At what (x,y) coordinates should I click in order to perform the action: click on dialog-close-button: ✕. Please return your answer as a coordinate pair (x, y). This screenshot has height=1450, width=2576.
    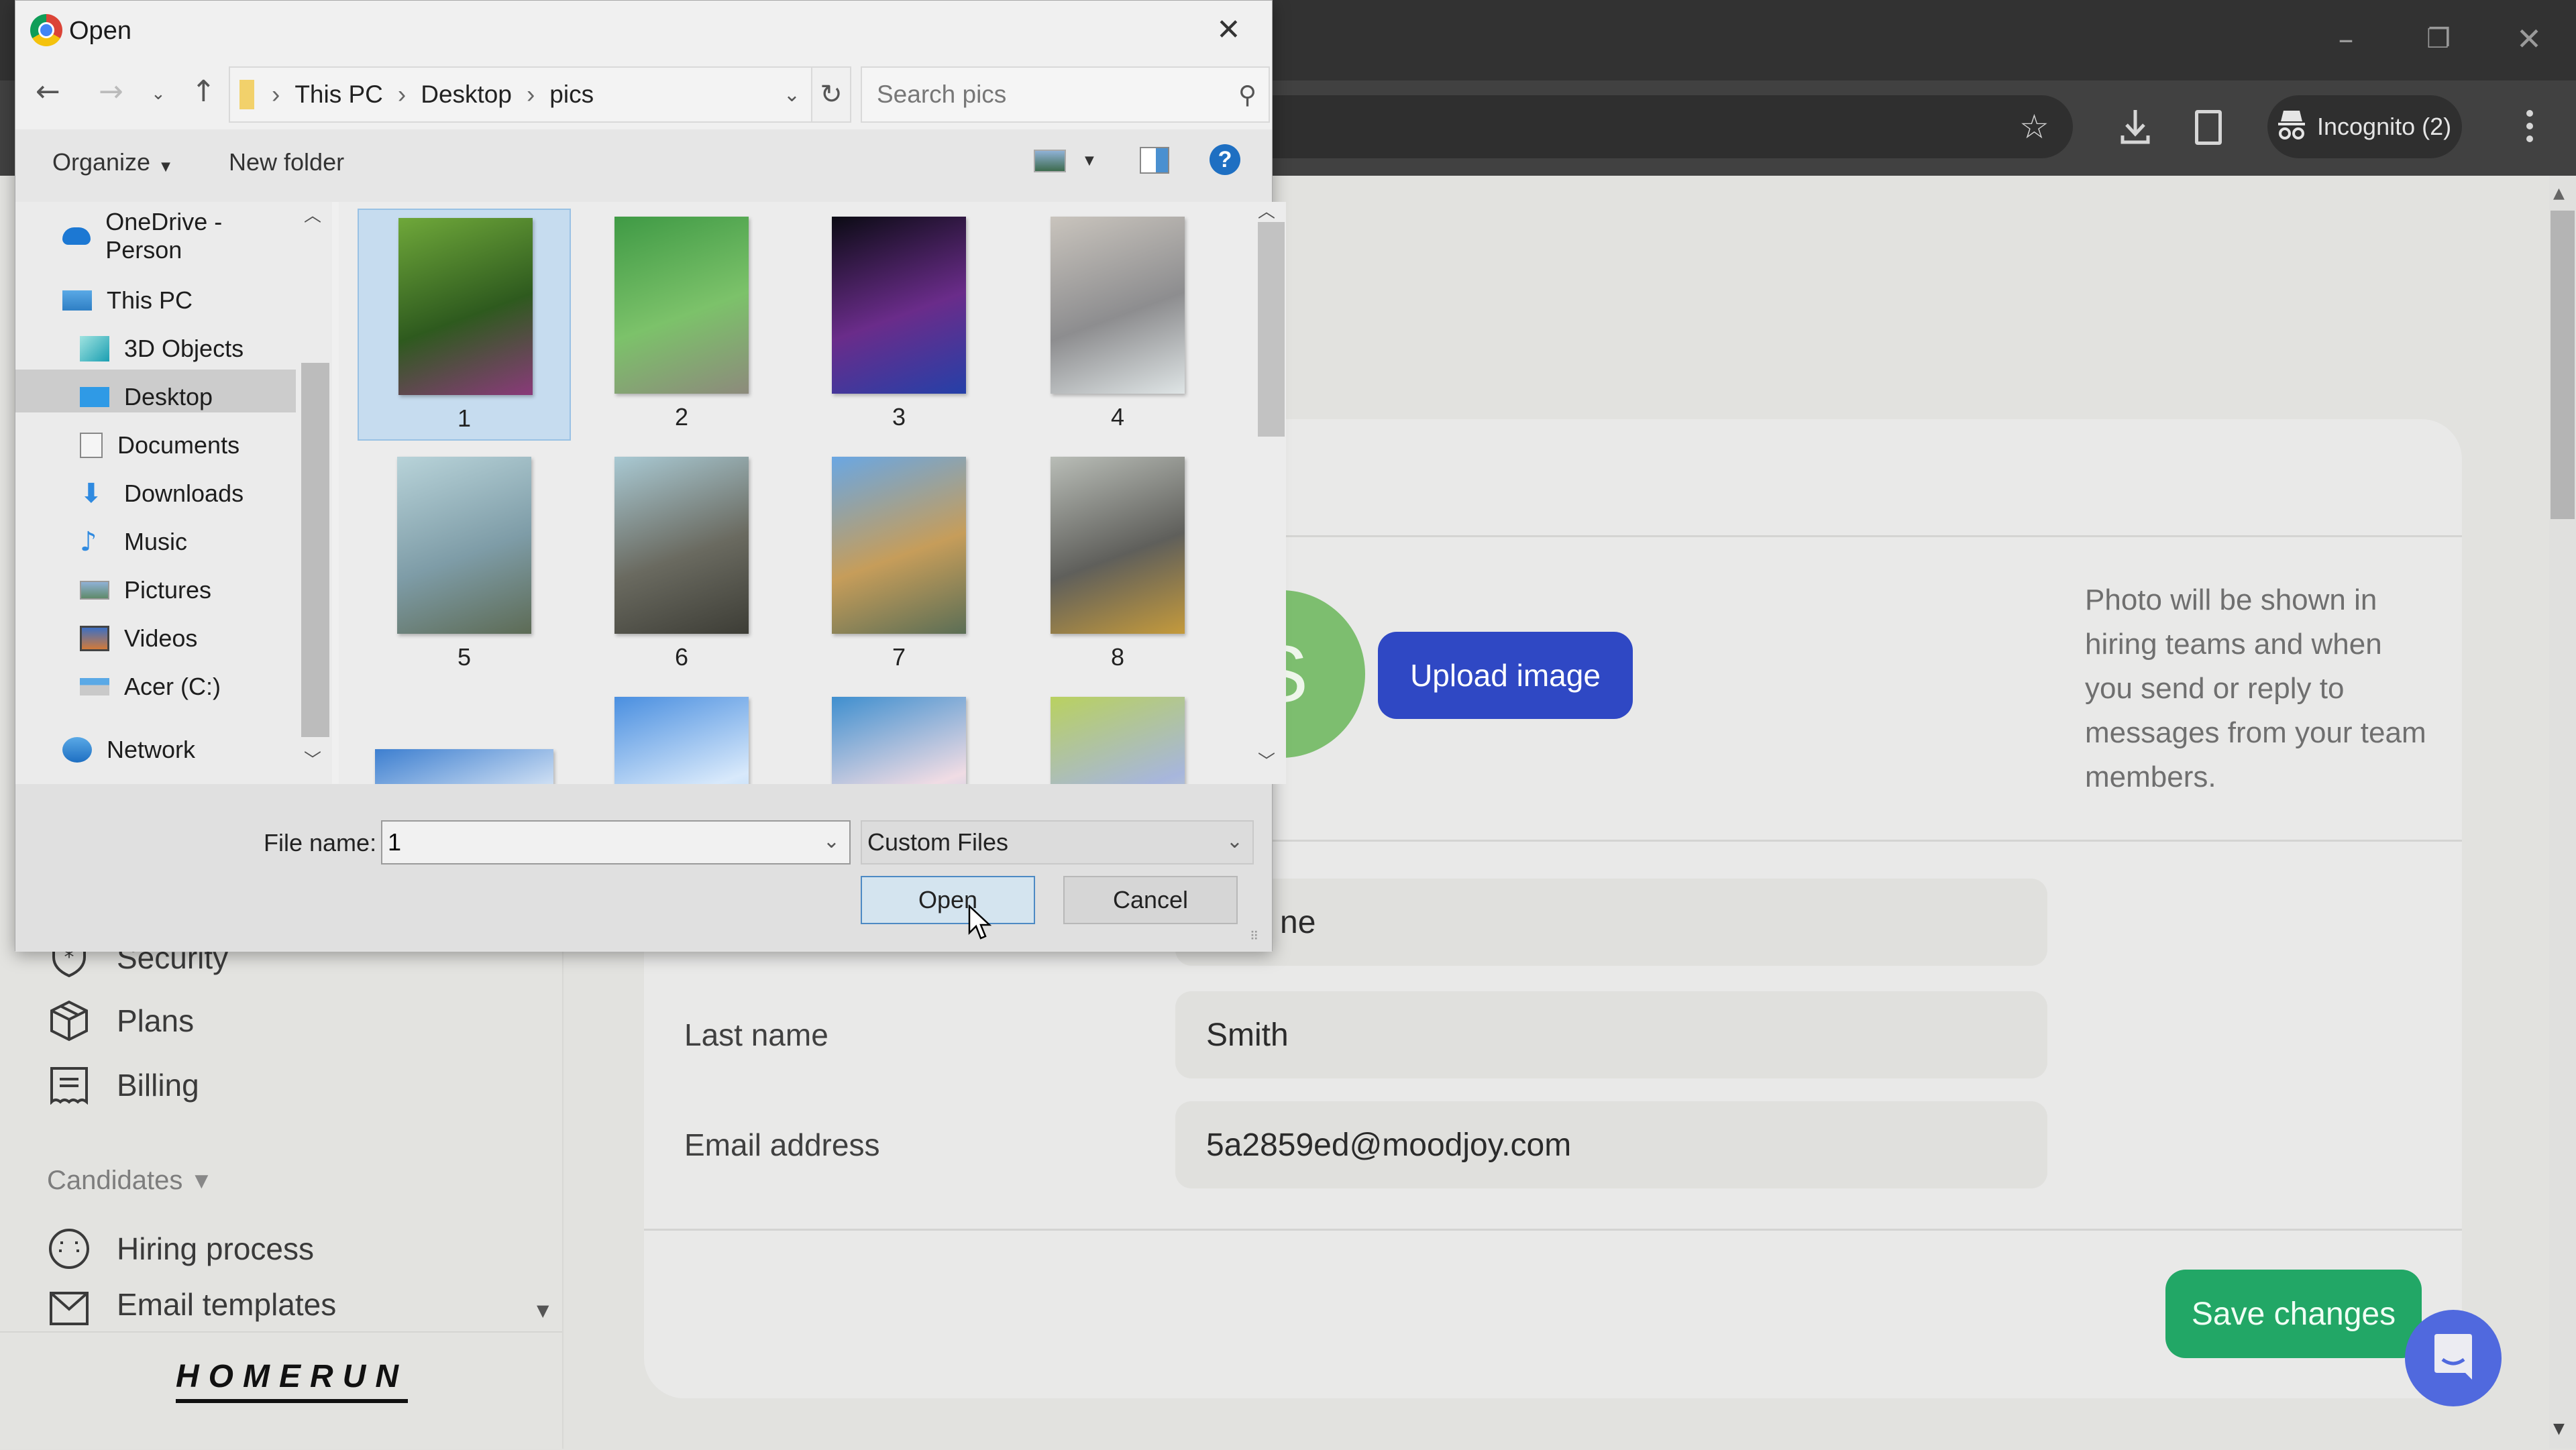
    Looking at the image, I should click on (1228, 30).